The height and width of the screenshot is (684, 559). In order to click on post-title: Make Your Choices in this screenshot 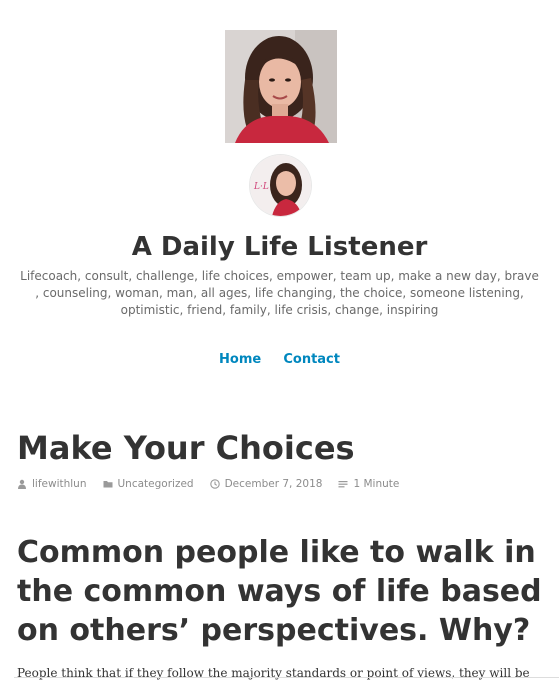, I will do `click(186, 448)`.